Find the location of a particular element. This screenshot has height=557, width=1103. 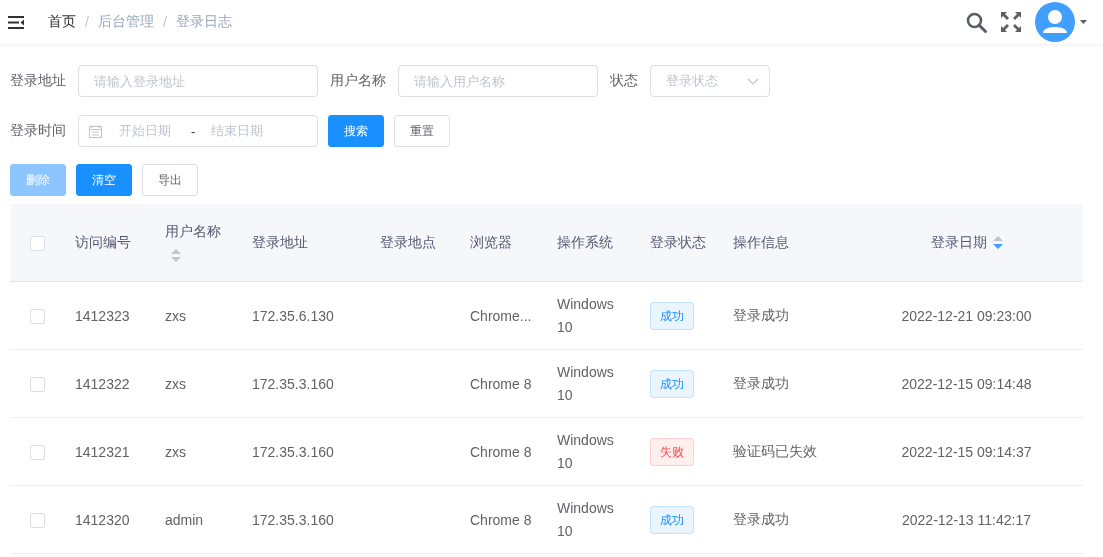

input-field: 请输入用户名称 is located at coordinates (498, 81).